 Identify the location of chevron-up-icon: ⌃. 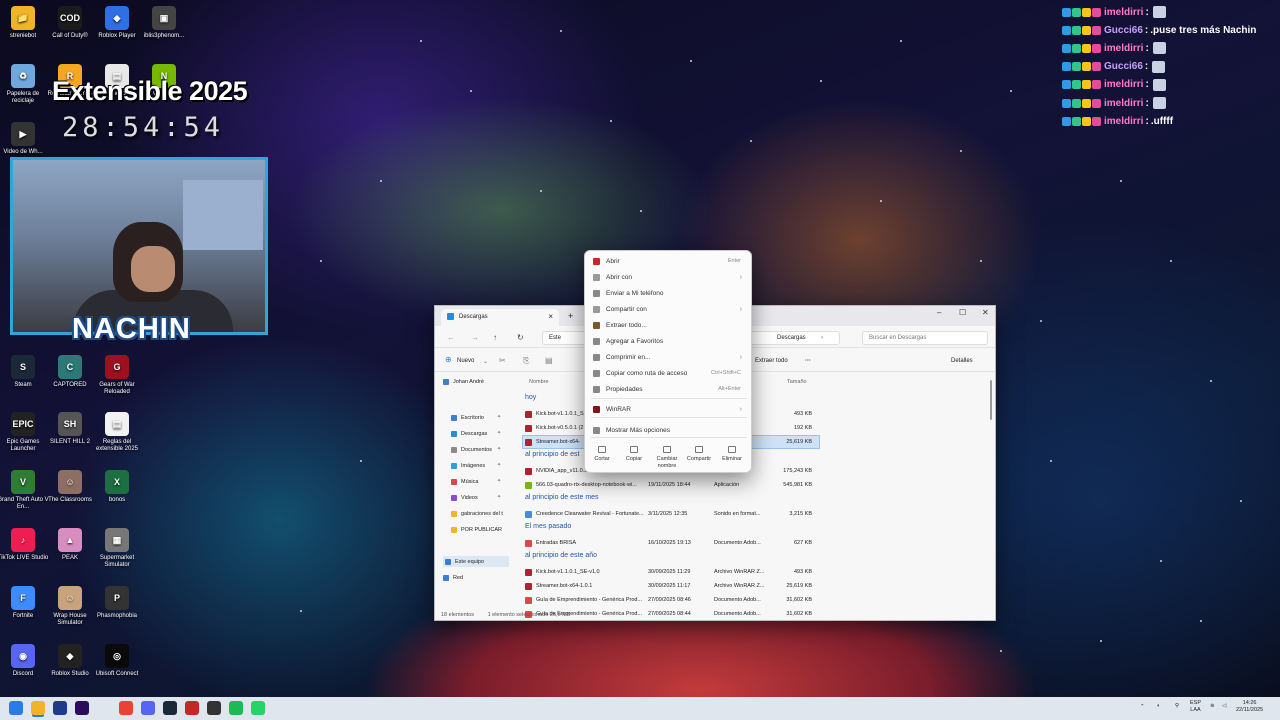
(1142, 707).